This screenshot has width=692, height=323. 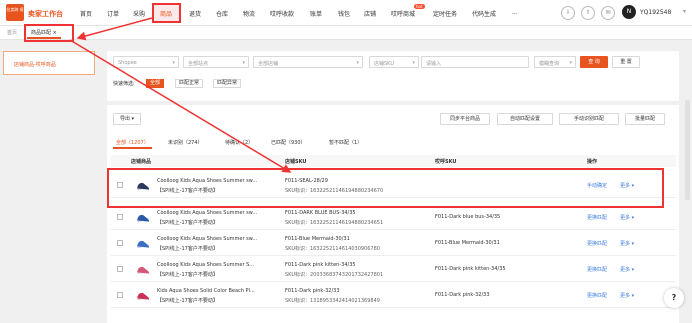 I want to click on store-sku: F011-Dark pink kitten-34/35, so click(x=320, y=265).